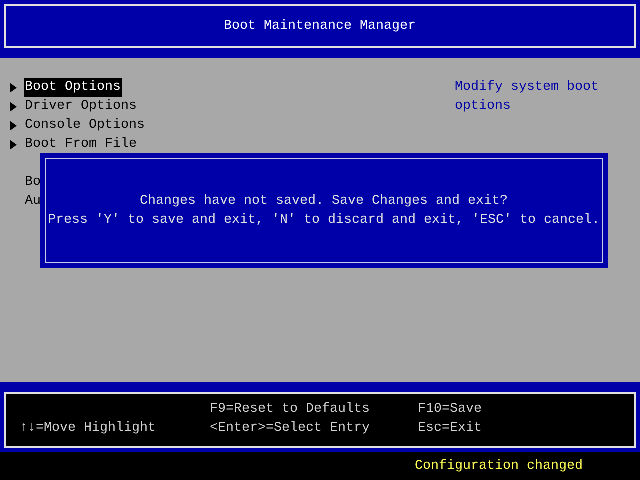 The height and width of the screenshot is (480, 640). I want to click on screen-title: Boot Maintenance Manager, so click(320, 27).